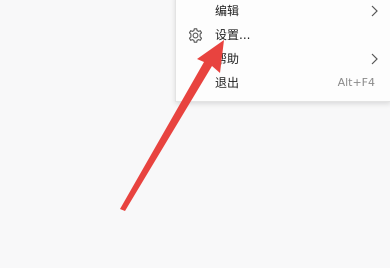 Image resolution: width=390 pixels, height=268 pixels. I want to click on menu-item-exit: 退出 Alt+F4, so click(283, 83).